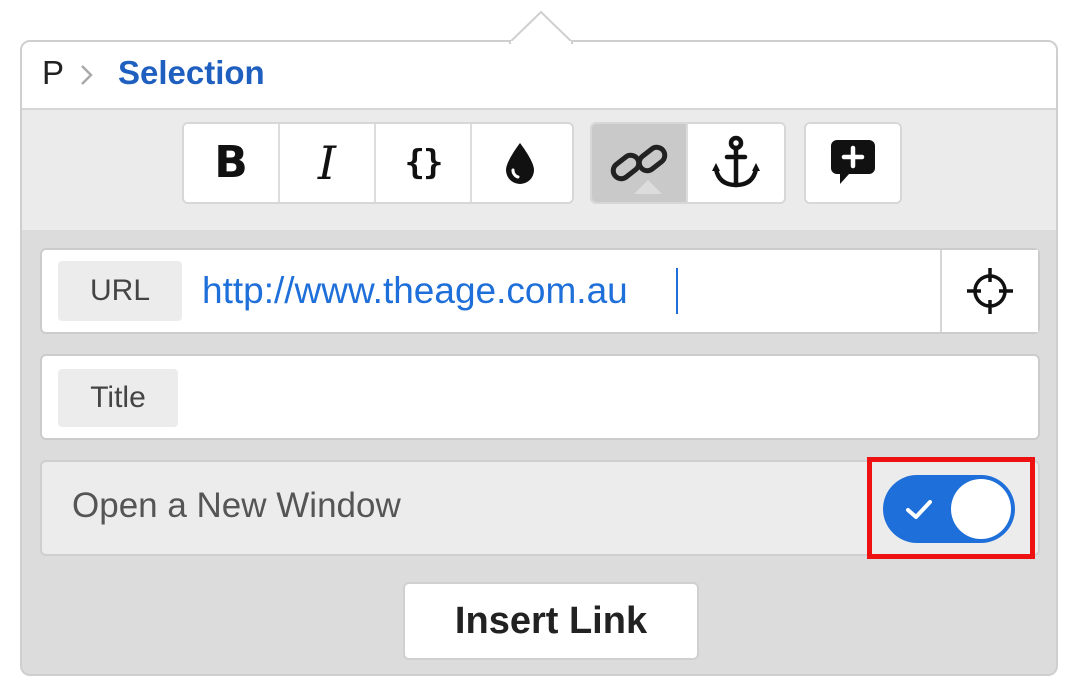 This screenshot has width=1072, height=693. I want to click on bold-icon: B, so click(231, 162).